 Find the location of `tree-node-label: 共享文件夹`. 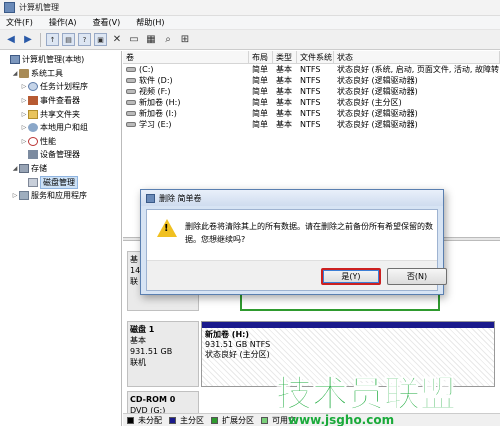

tree-node-label: 共享文件夹 is located at coordinates (60, 114).